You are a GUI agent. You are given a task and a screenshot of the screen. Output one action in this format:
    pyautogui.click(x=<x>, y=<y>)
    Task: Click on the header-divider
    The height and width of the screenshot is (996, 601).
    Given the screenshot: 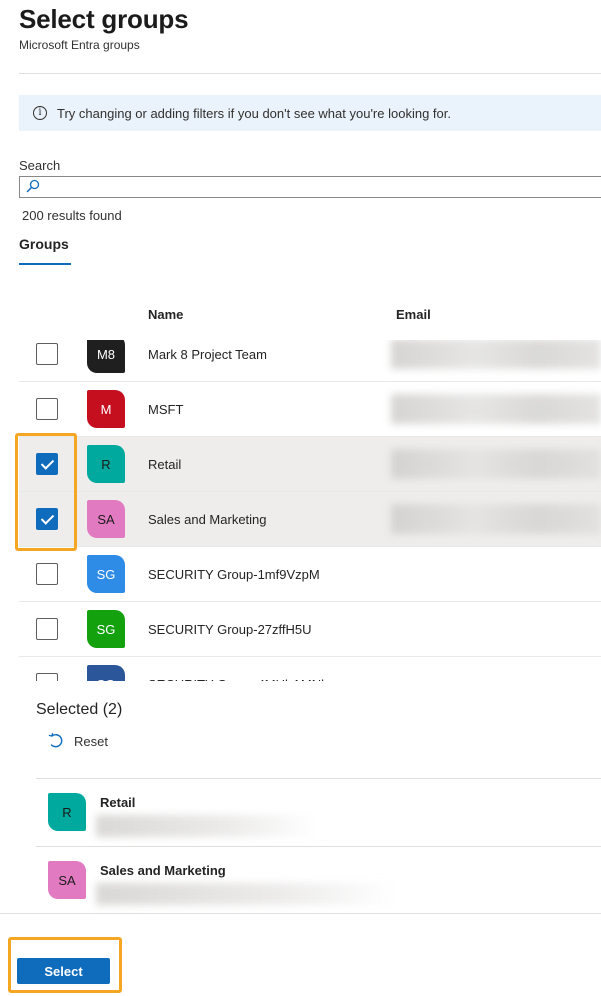 What is the action you would take?
    pyautogui.click(x=310, y=73)
    